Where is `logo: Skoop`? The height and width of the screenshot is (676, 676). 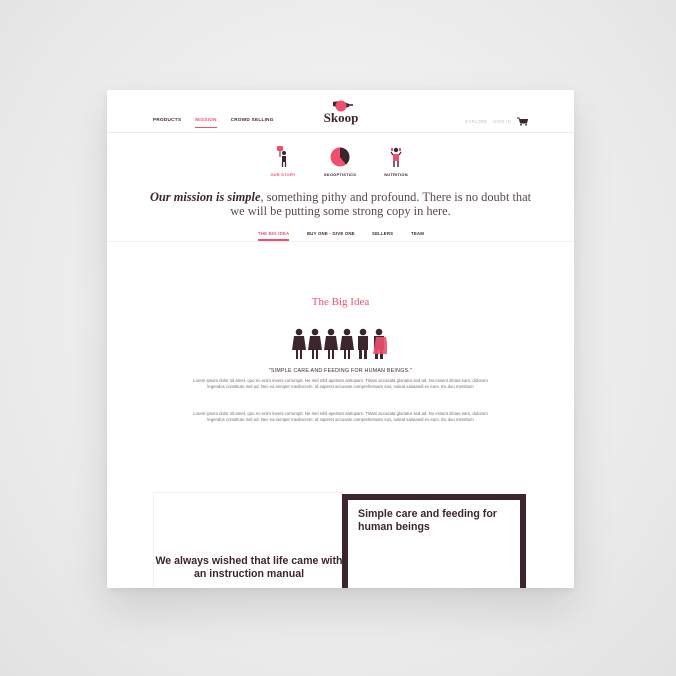
logo: Skoop is located at coordinates (341, 113).